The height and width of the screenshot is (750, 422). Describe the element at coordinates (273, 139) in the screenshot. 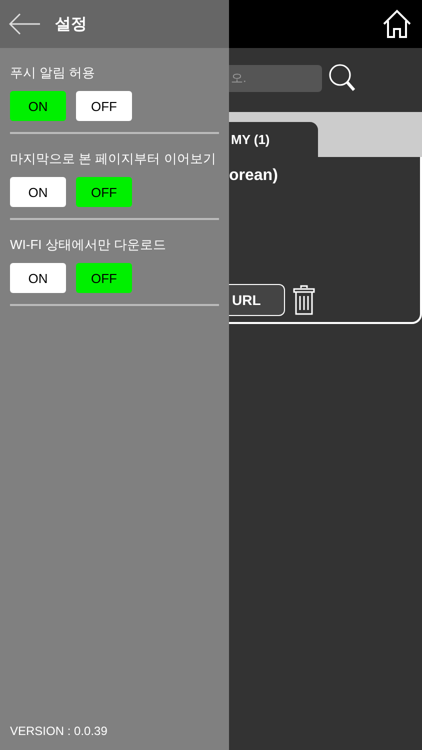

I see `tab: MY (1)` at that location.